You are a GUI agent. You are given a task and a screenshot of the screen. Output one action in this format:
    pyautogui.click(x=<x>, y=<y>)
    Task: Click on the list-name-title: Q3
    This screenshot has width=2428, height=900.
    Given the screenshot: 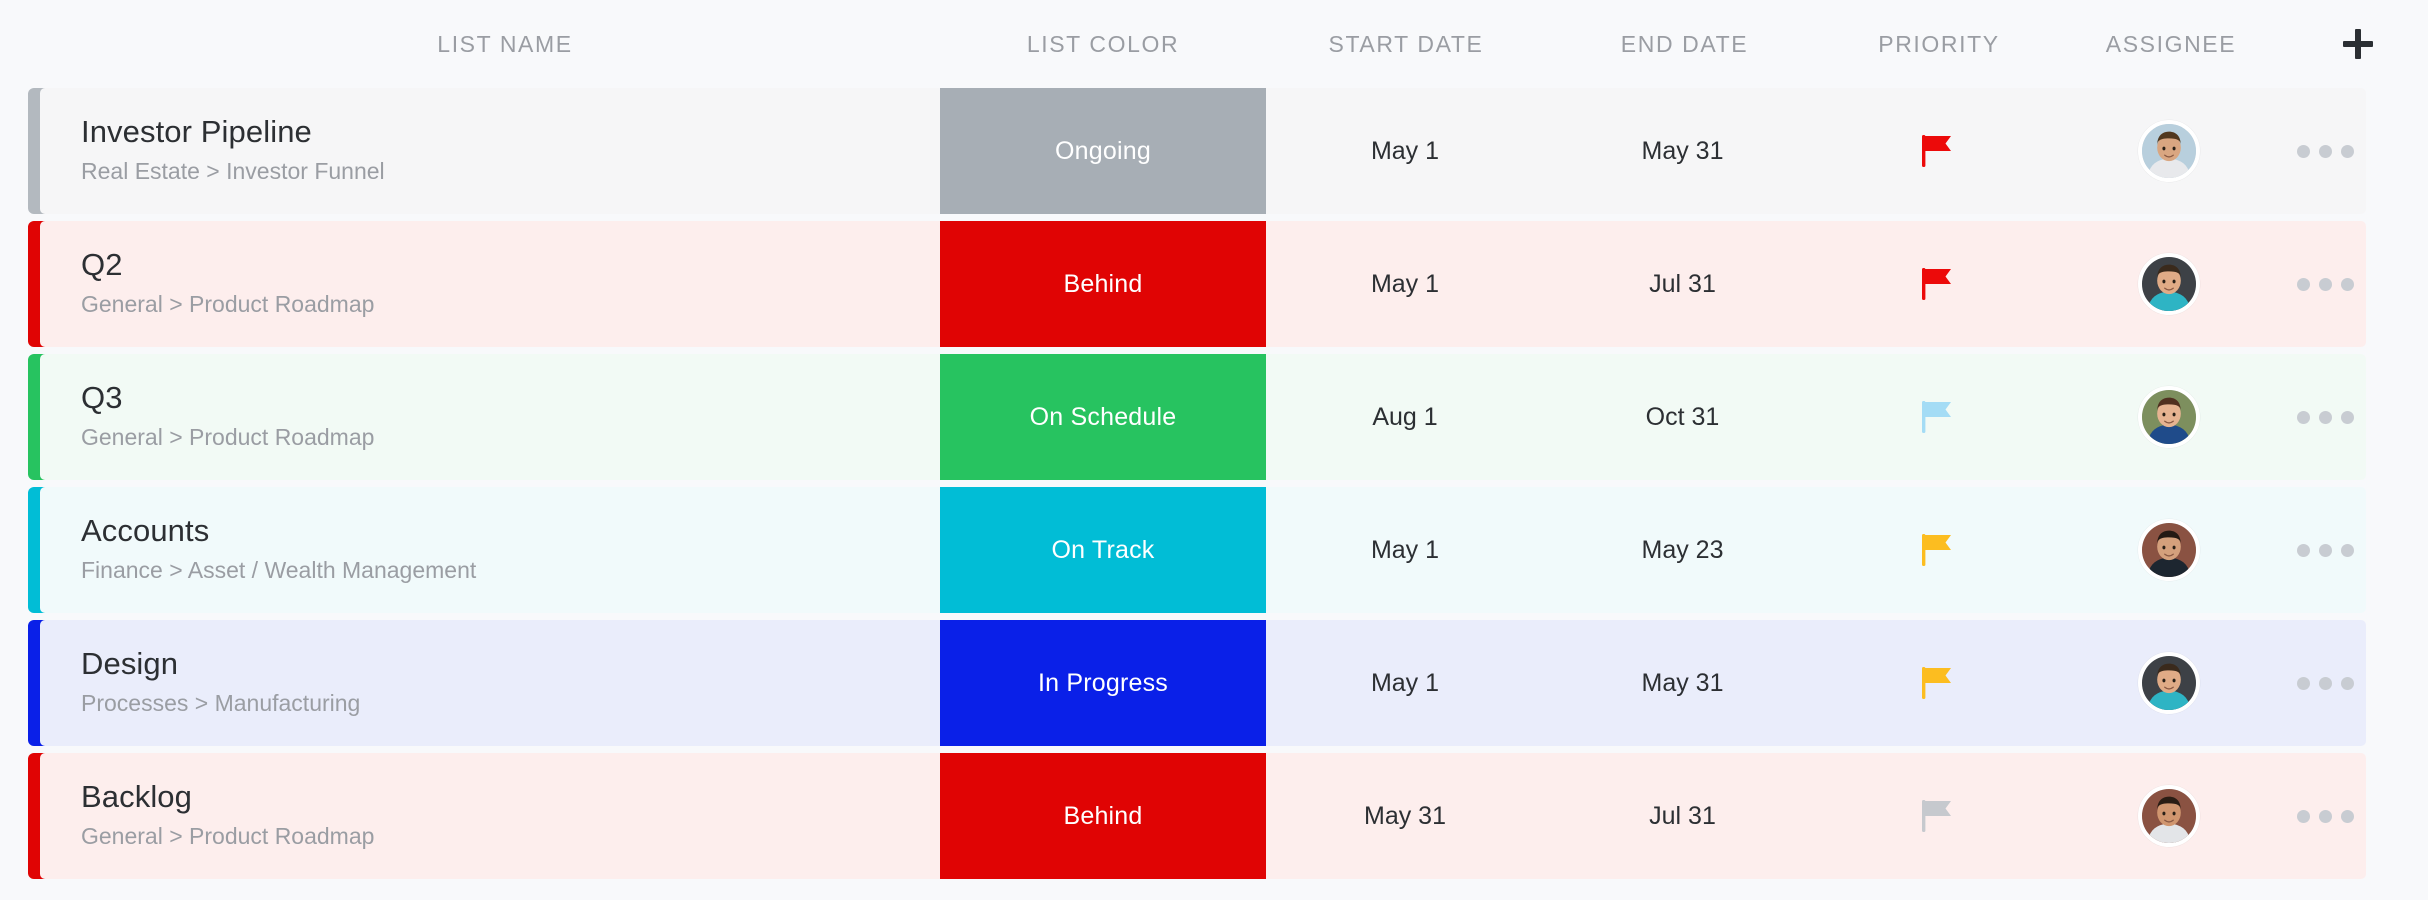 What is the action you would take?
    pyautogui.click(x=102, y=398)
    